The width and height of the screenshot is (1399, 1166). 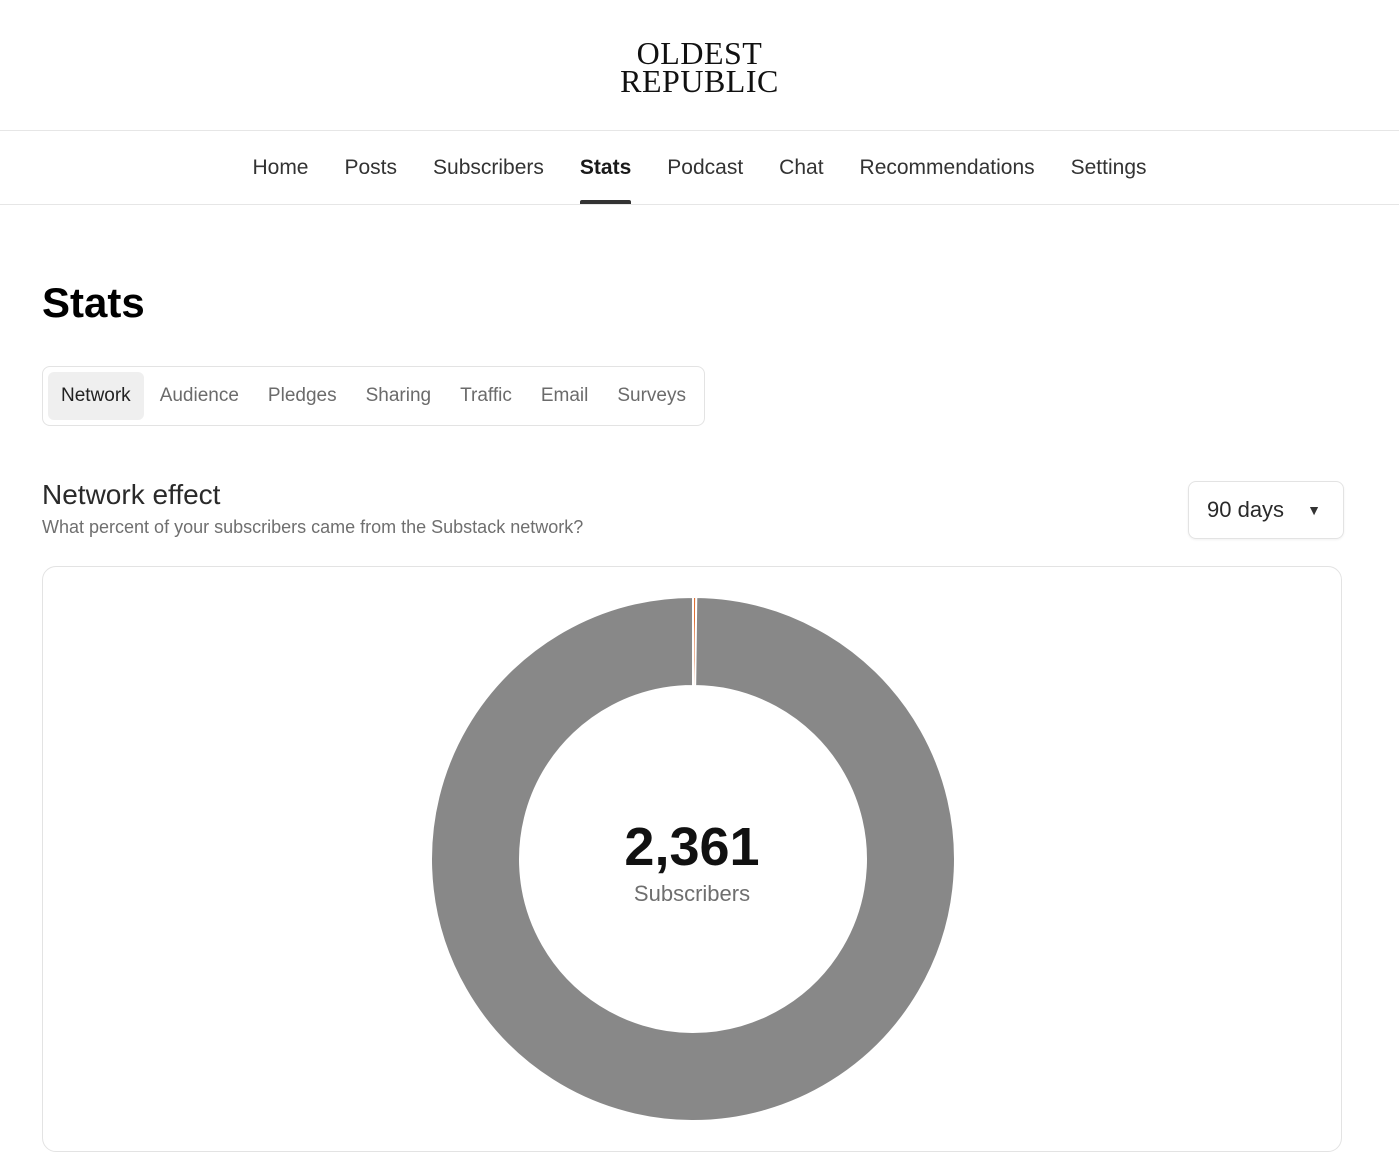 What do you see at coordinates (399, 396) in the screenshot?
I see `tab-sharing: Sharing` at bounding box center [399, 396].